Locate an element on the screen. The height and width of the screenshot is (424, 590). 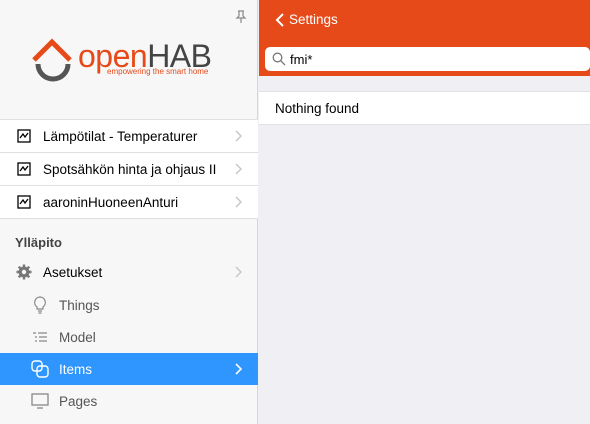
search-input-value: fmi* is located at coordinates (301, 59).